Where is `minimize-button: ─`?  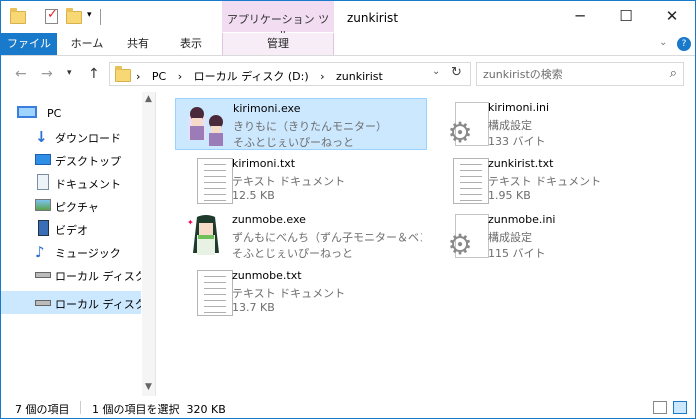 minimize-button: ─ is located at coordinates (580, 16).